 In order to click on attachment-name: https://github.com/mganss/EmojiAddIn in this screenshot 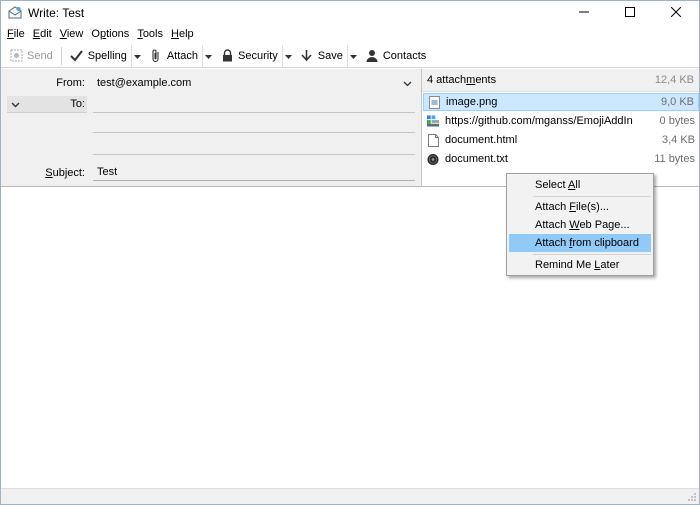, I will do `click(539, 121)`.